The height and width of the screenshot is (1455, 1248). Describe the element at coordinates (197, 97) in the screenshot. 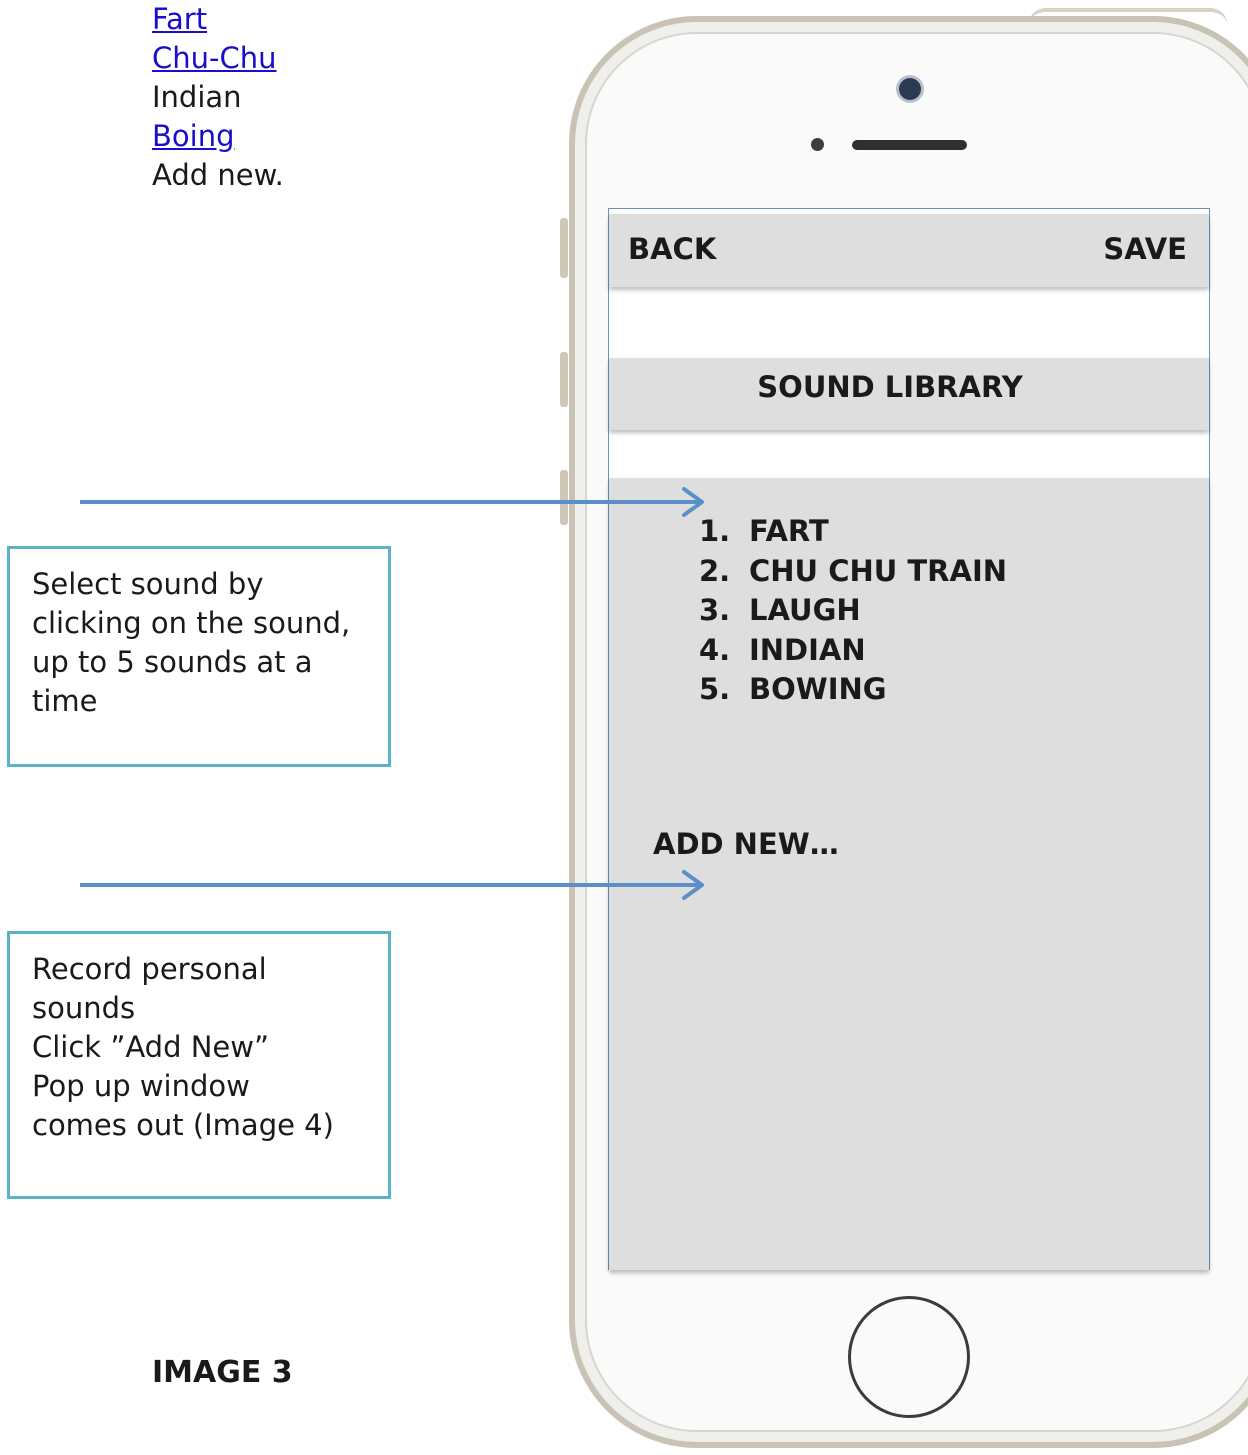

I see `sound-label-indian: Indian` at that location.